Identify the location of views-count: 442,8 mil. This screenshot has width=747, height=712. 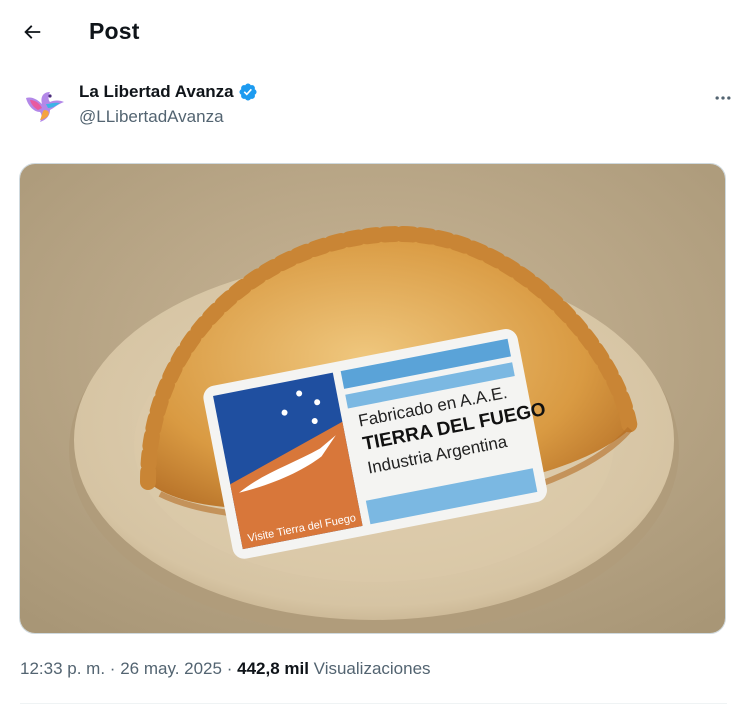
(273, 668).